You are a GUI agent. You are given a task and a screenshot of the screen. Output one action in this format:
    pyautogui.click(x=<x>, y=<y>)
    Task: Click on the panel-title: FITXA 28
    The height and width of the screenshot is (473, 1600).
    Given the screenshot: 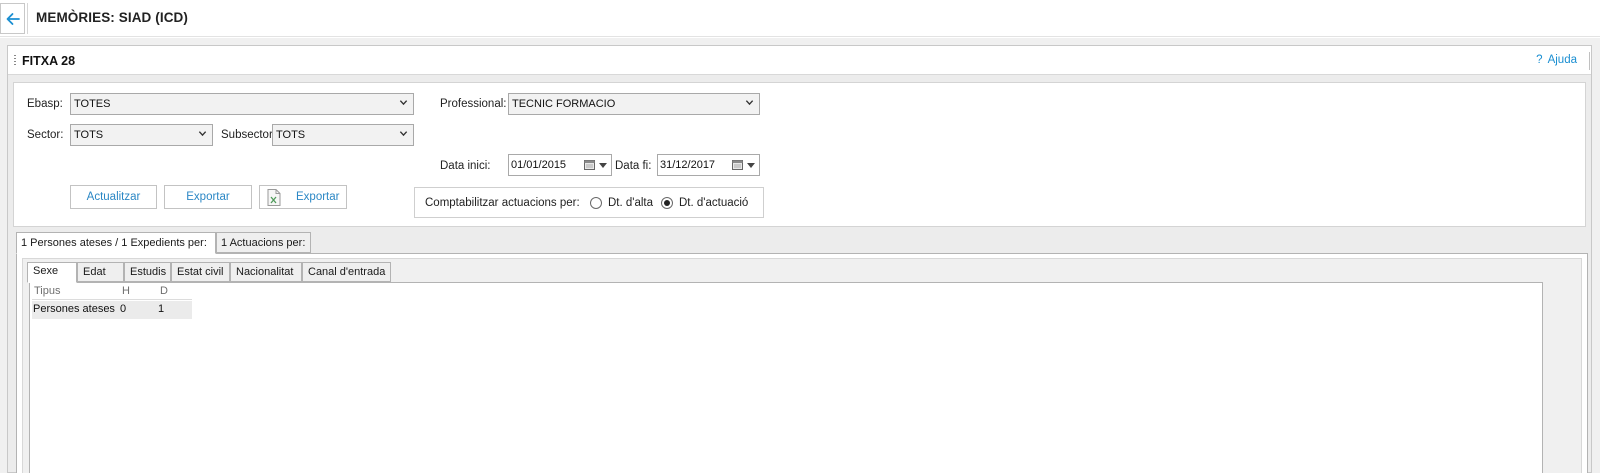 What is the action you would take?
    pyautogui.click(x=49, y=61)
    